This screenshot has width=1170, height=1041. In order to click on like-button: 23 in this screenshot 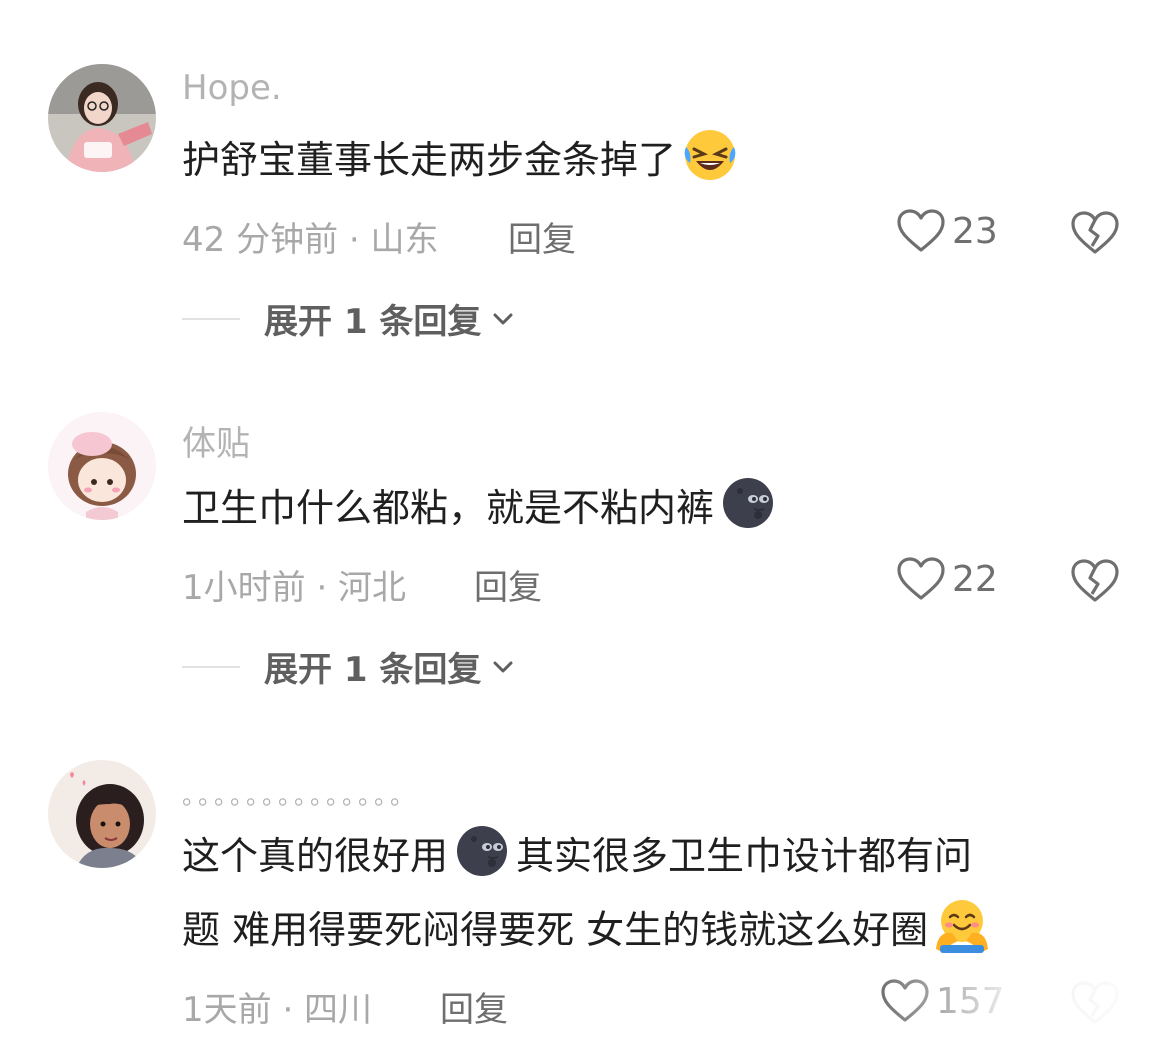, I will do `click(947, 231)`.